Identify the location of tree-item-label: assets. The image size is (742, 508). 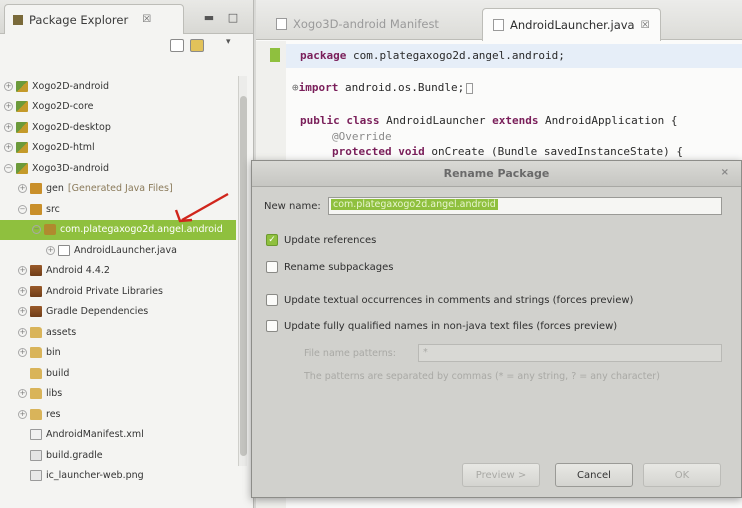
(61, 332).